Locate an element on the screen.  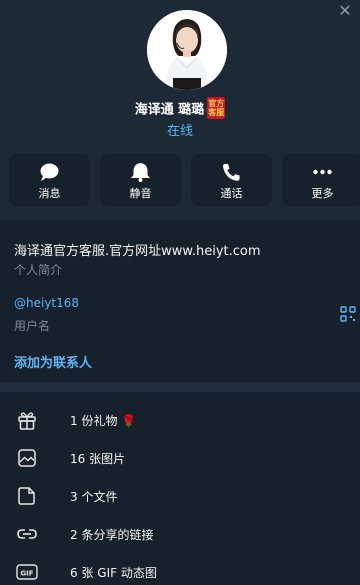
official-badge: 官方 客服 is located at coordinates (216, 108).